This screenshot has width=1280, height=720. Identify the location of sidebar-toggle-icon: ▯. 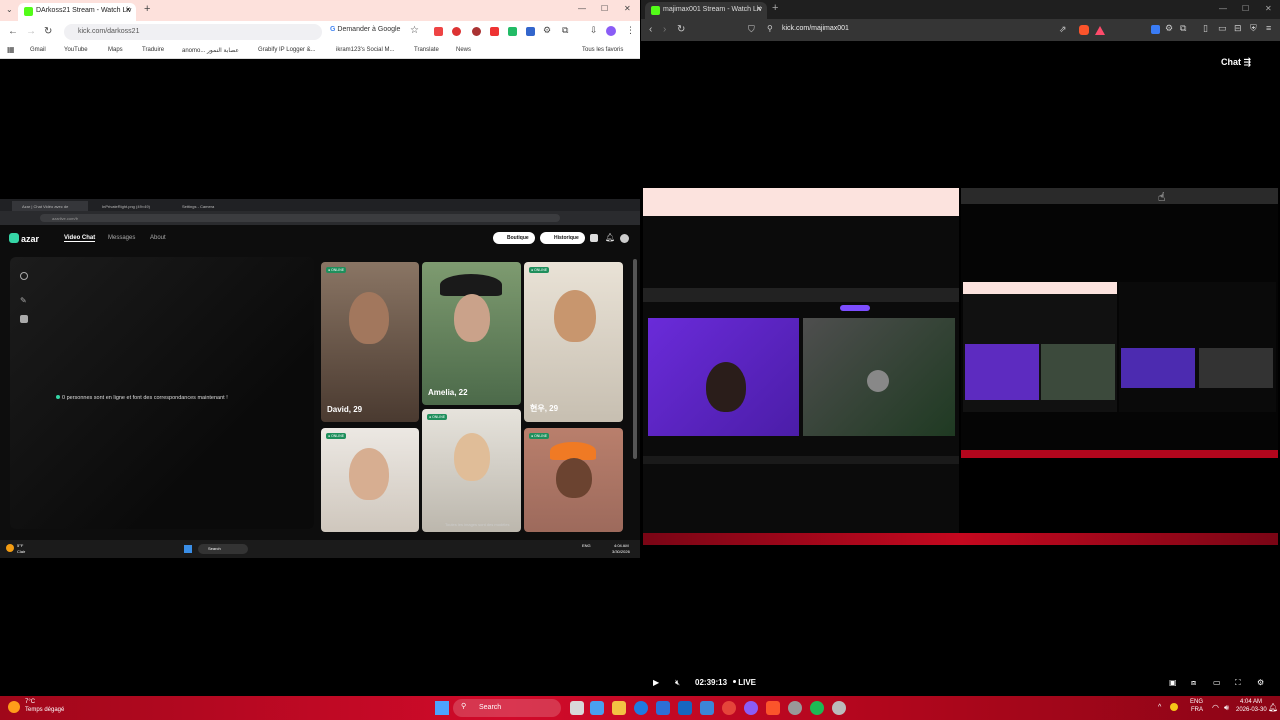
(1205, 28).